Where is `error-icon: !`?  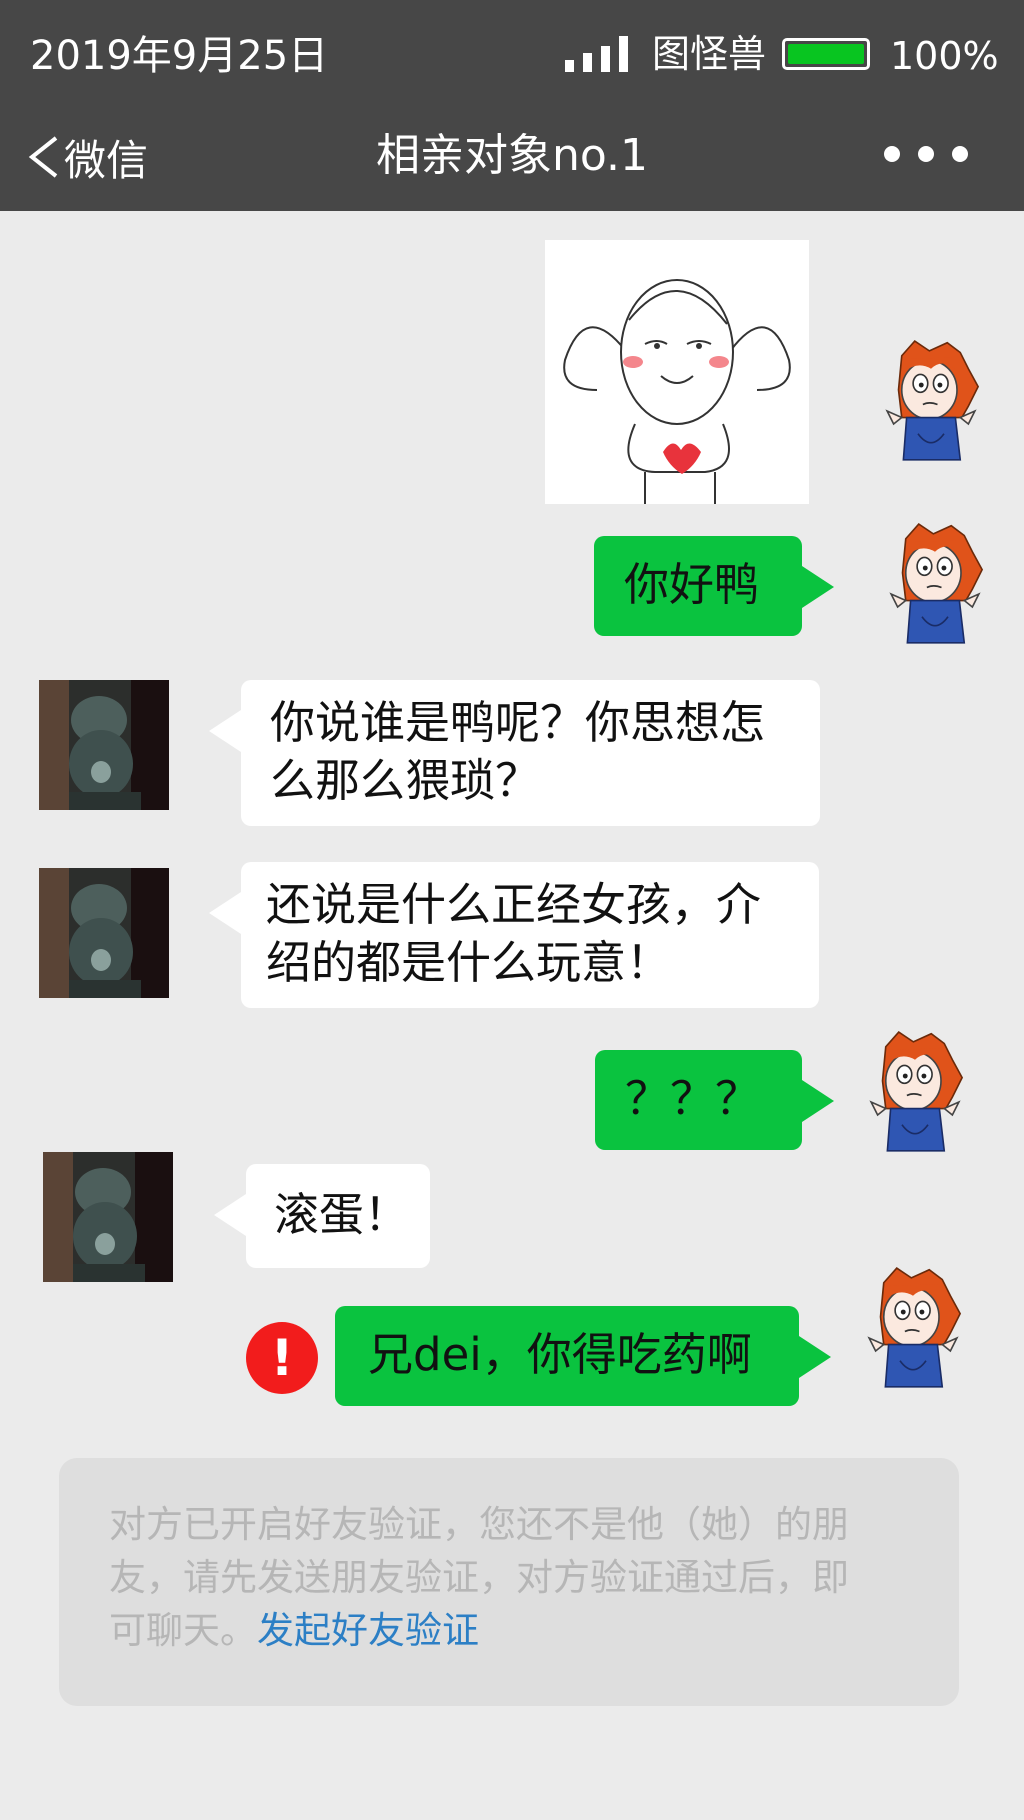 error-icon: ! is located at coordinates (282, 1358).